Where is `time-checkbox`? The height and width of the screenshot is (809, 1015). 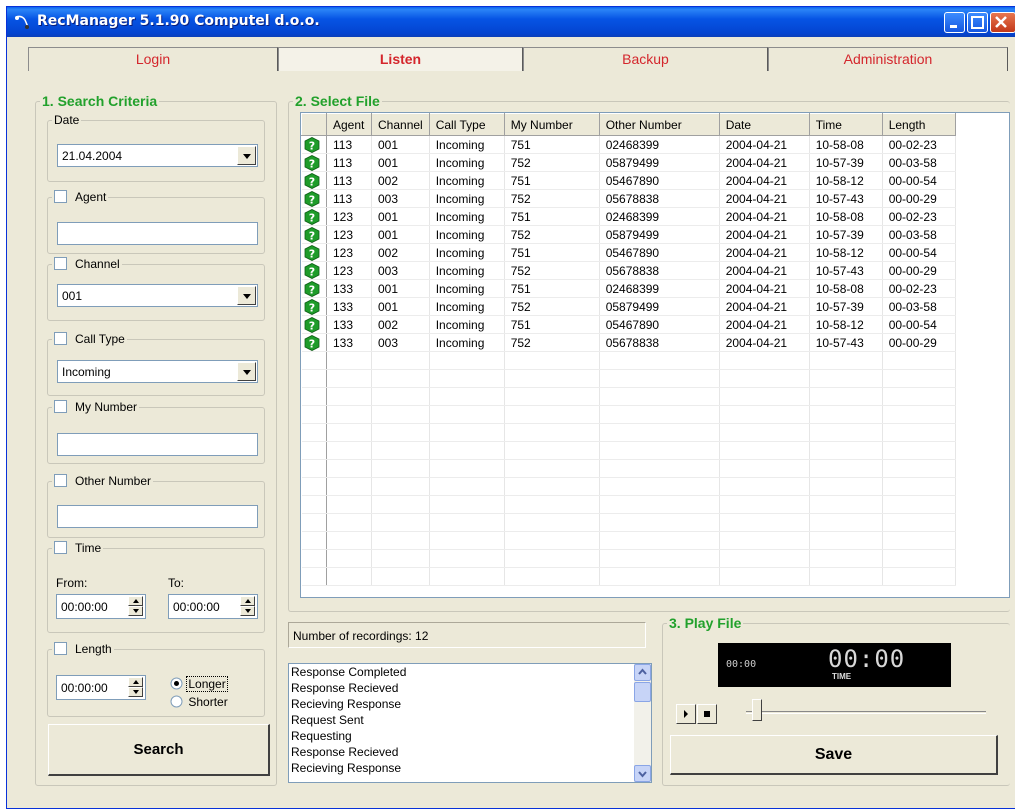
time-checkbox is located at coordinates (60, 547).